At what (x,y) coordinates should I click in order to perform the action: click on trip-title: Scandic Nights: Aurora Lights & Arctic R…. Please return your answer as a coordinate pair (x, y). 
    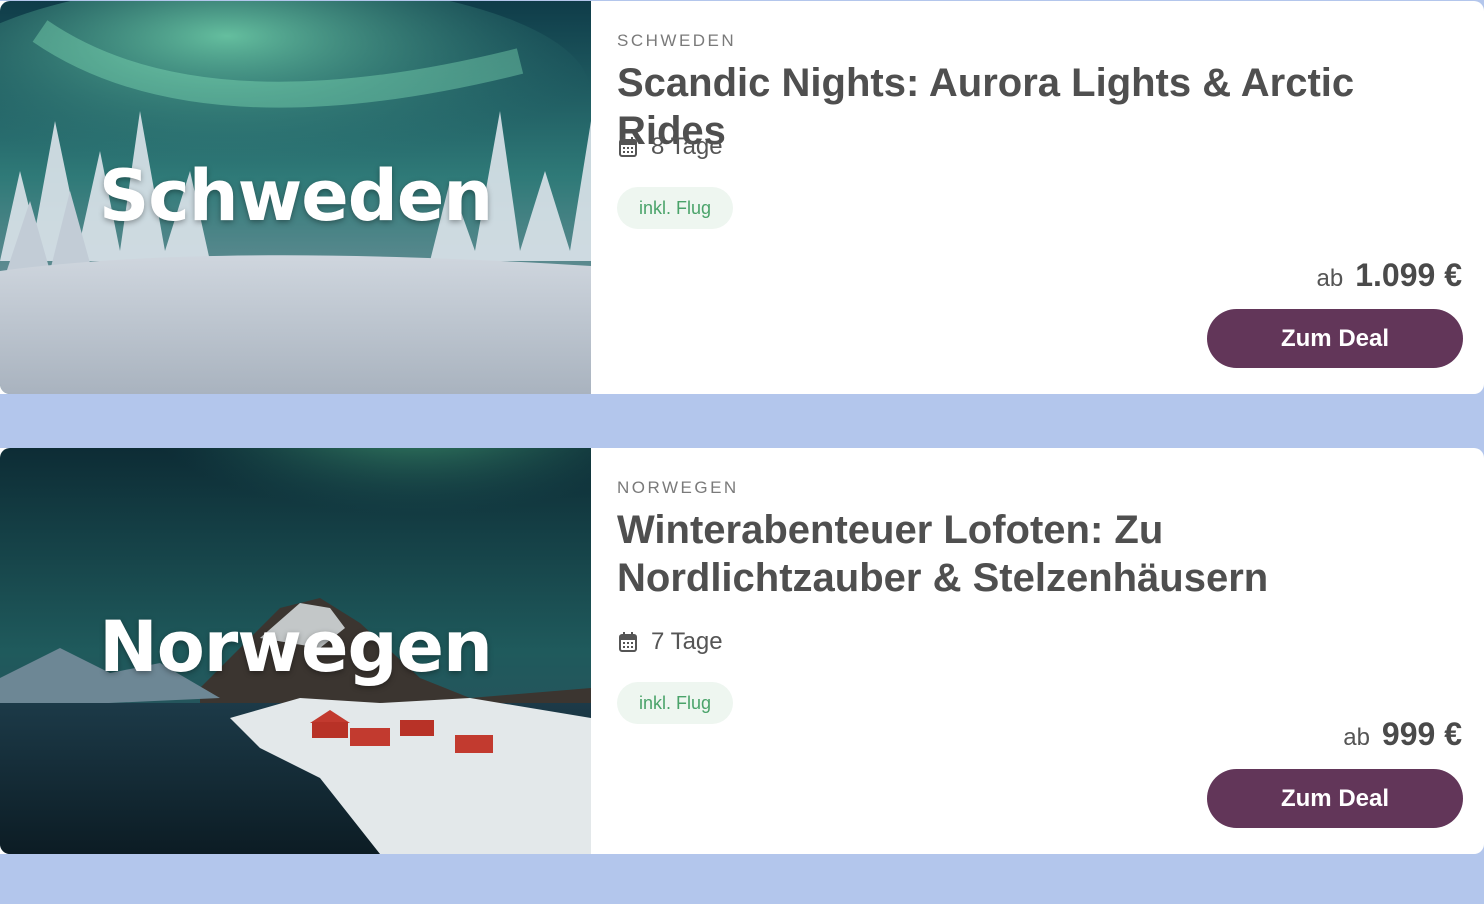
    Looking at the image, I should click on (1037, 107).